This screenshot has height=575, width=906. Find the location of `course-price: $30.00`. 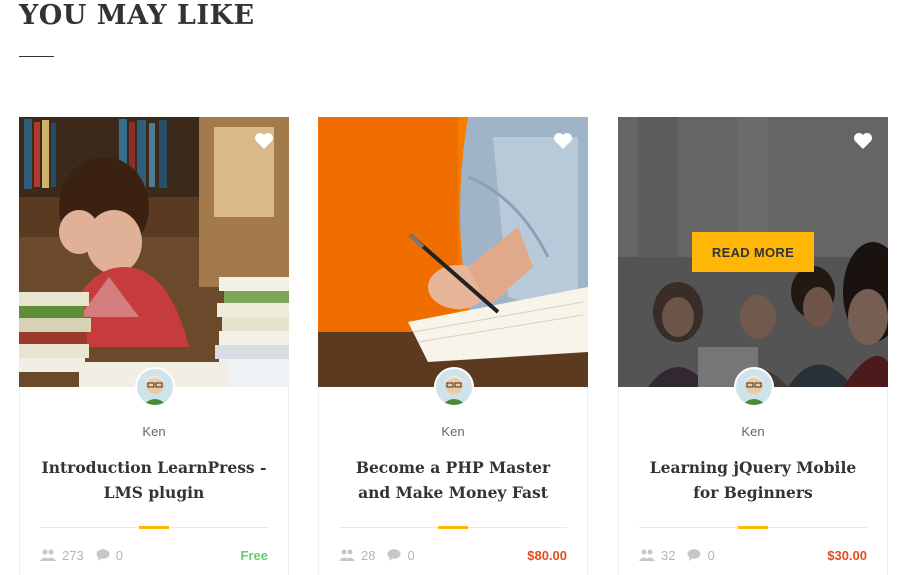

course-price: $30.00 is located at coordinates (847, 555).